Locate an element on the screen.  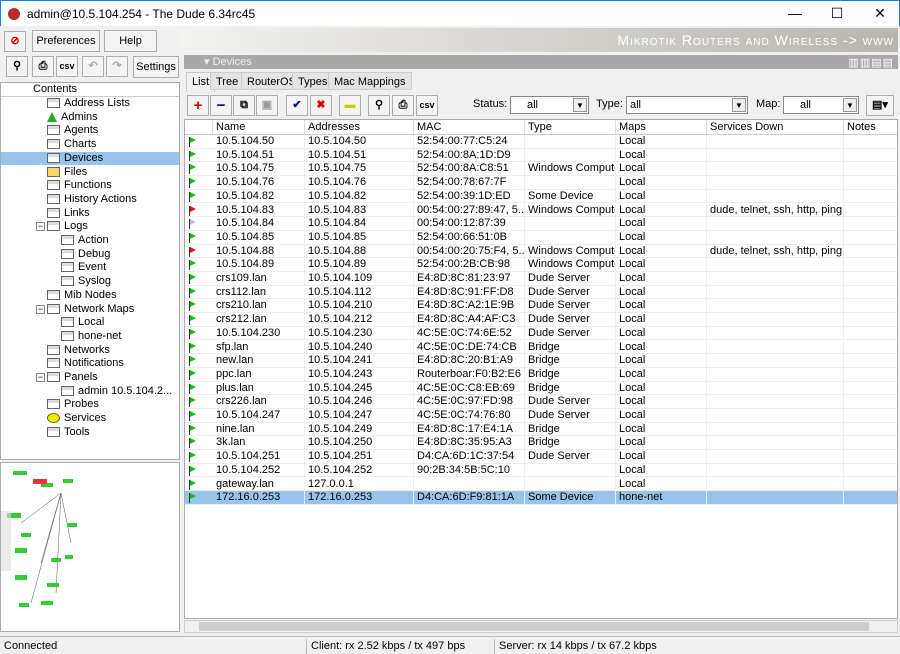
tree-item-functions: Functions is located at coordinates (90, 186).